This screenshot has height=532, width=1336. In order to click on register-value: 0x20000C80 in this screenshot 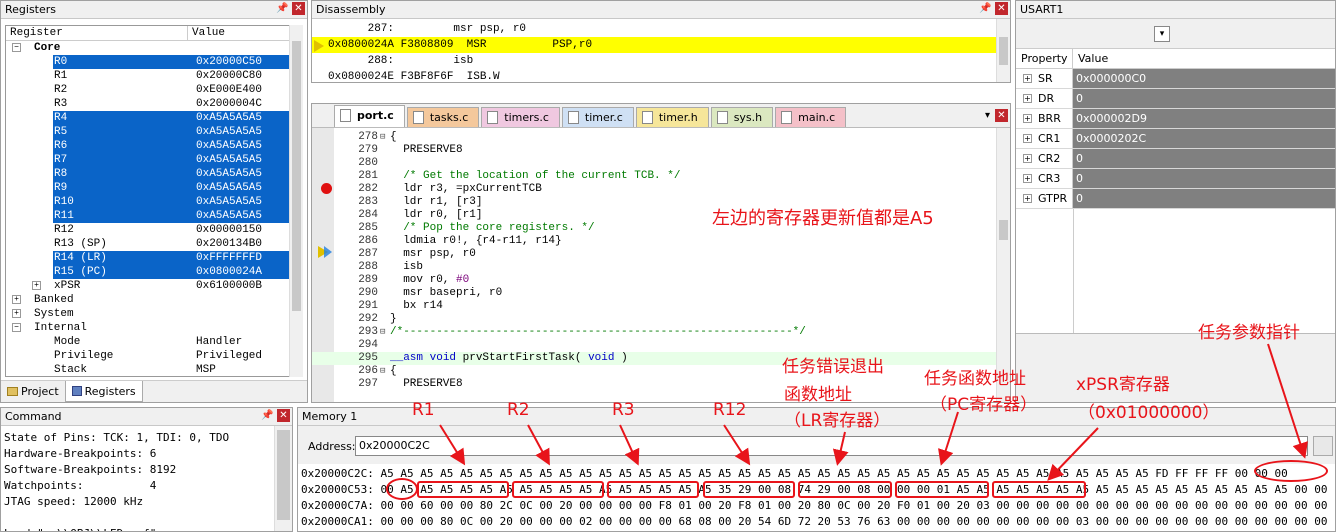, I will do `click(229, 76)`.